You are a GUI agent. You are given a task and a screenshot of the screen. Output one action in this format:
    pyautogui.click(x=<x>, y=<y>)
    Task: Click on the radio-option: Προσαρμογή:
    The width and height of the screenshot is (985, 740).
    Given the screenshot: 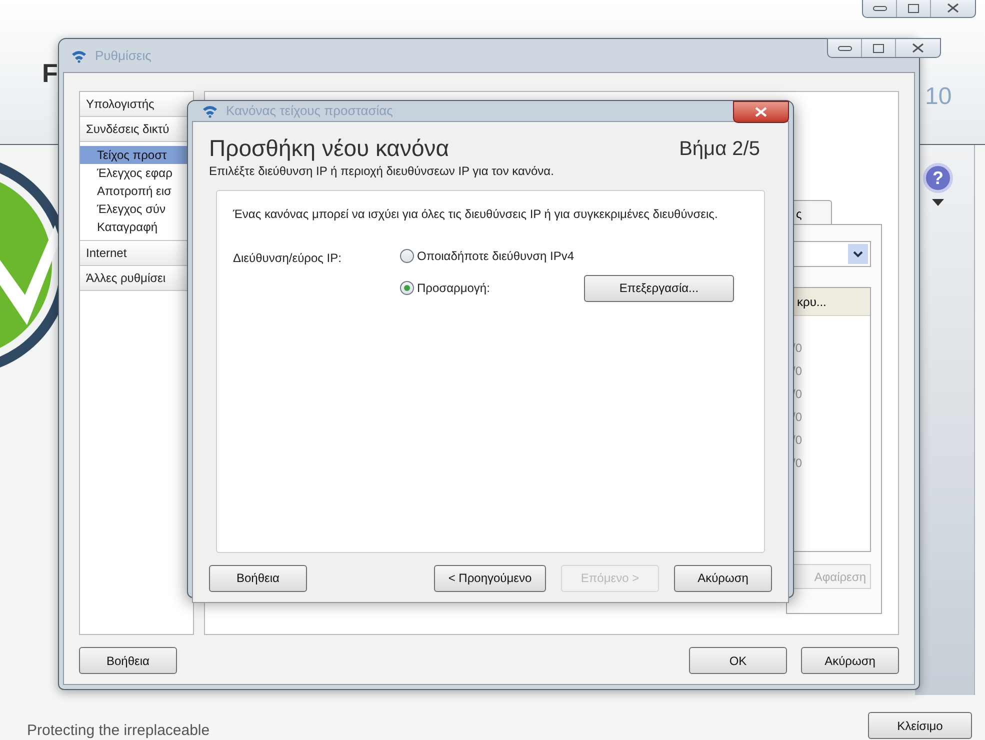 What is the action you would take?
    pyautogui.click(x=490, y=288)
    